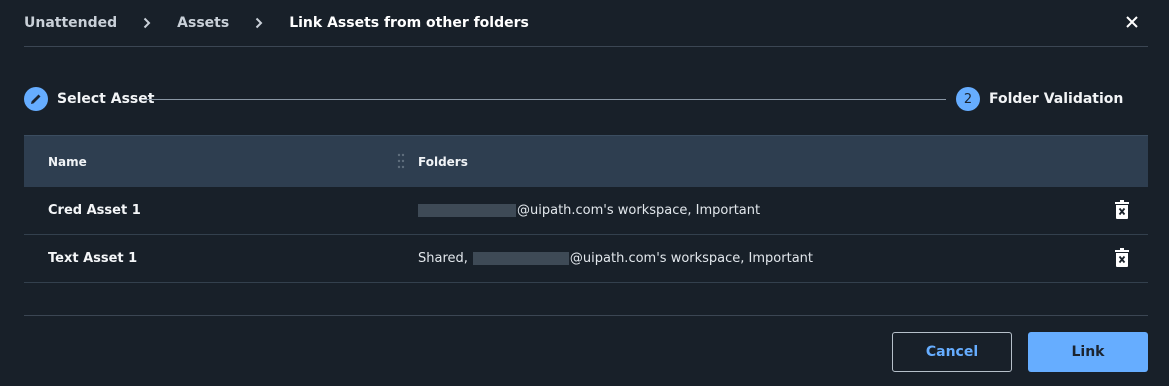 The image size is (1169, 386). I want to click on cancel-button: Cancel, so click(952, 352).